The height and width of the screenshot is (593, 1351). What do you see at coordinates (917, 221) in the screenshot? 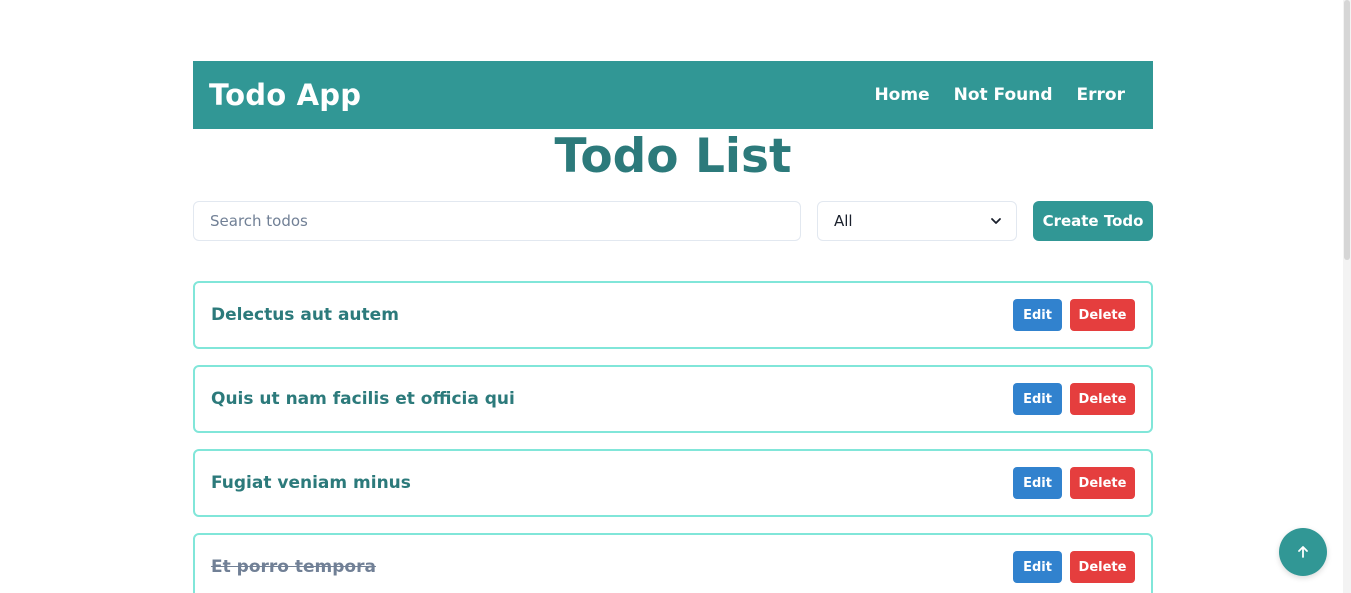
I see `filter-select: All` at bounding box center [917, 221].